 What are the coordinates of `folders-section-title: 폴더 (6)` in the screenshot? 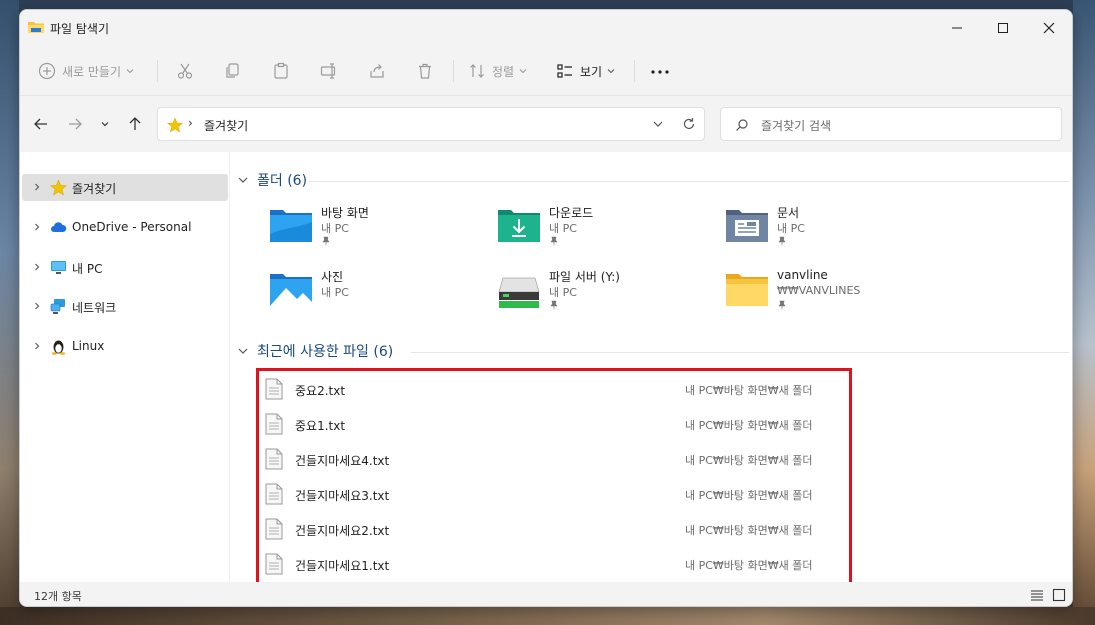 It's located at (282, 181).